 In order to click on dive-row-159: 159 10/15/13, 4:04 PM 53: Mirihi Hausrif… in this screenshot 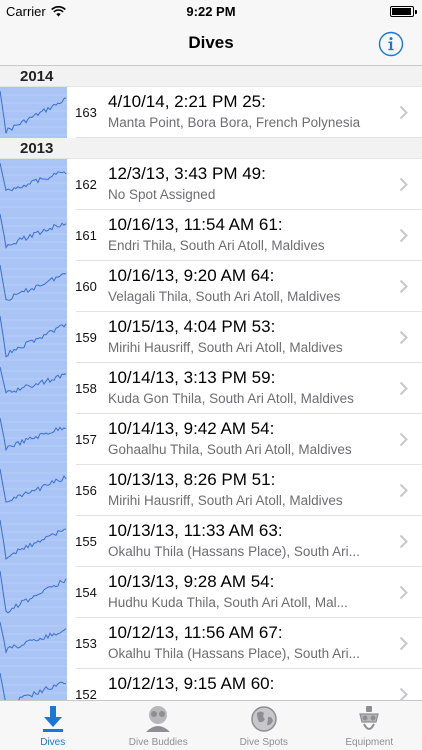, I will do `click(211, 337)`.